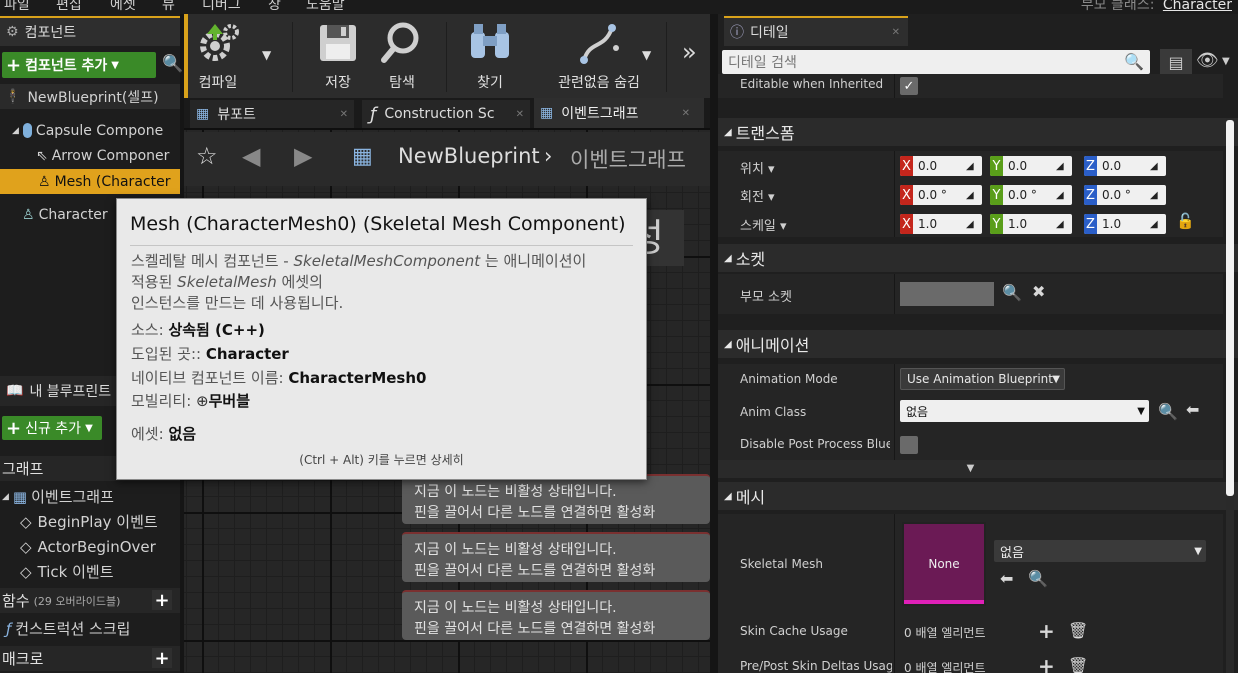  I want to click on add-new-button: + 신규 추가 ▼, so click(52, 428).